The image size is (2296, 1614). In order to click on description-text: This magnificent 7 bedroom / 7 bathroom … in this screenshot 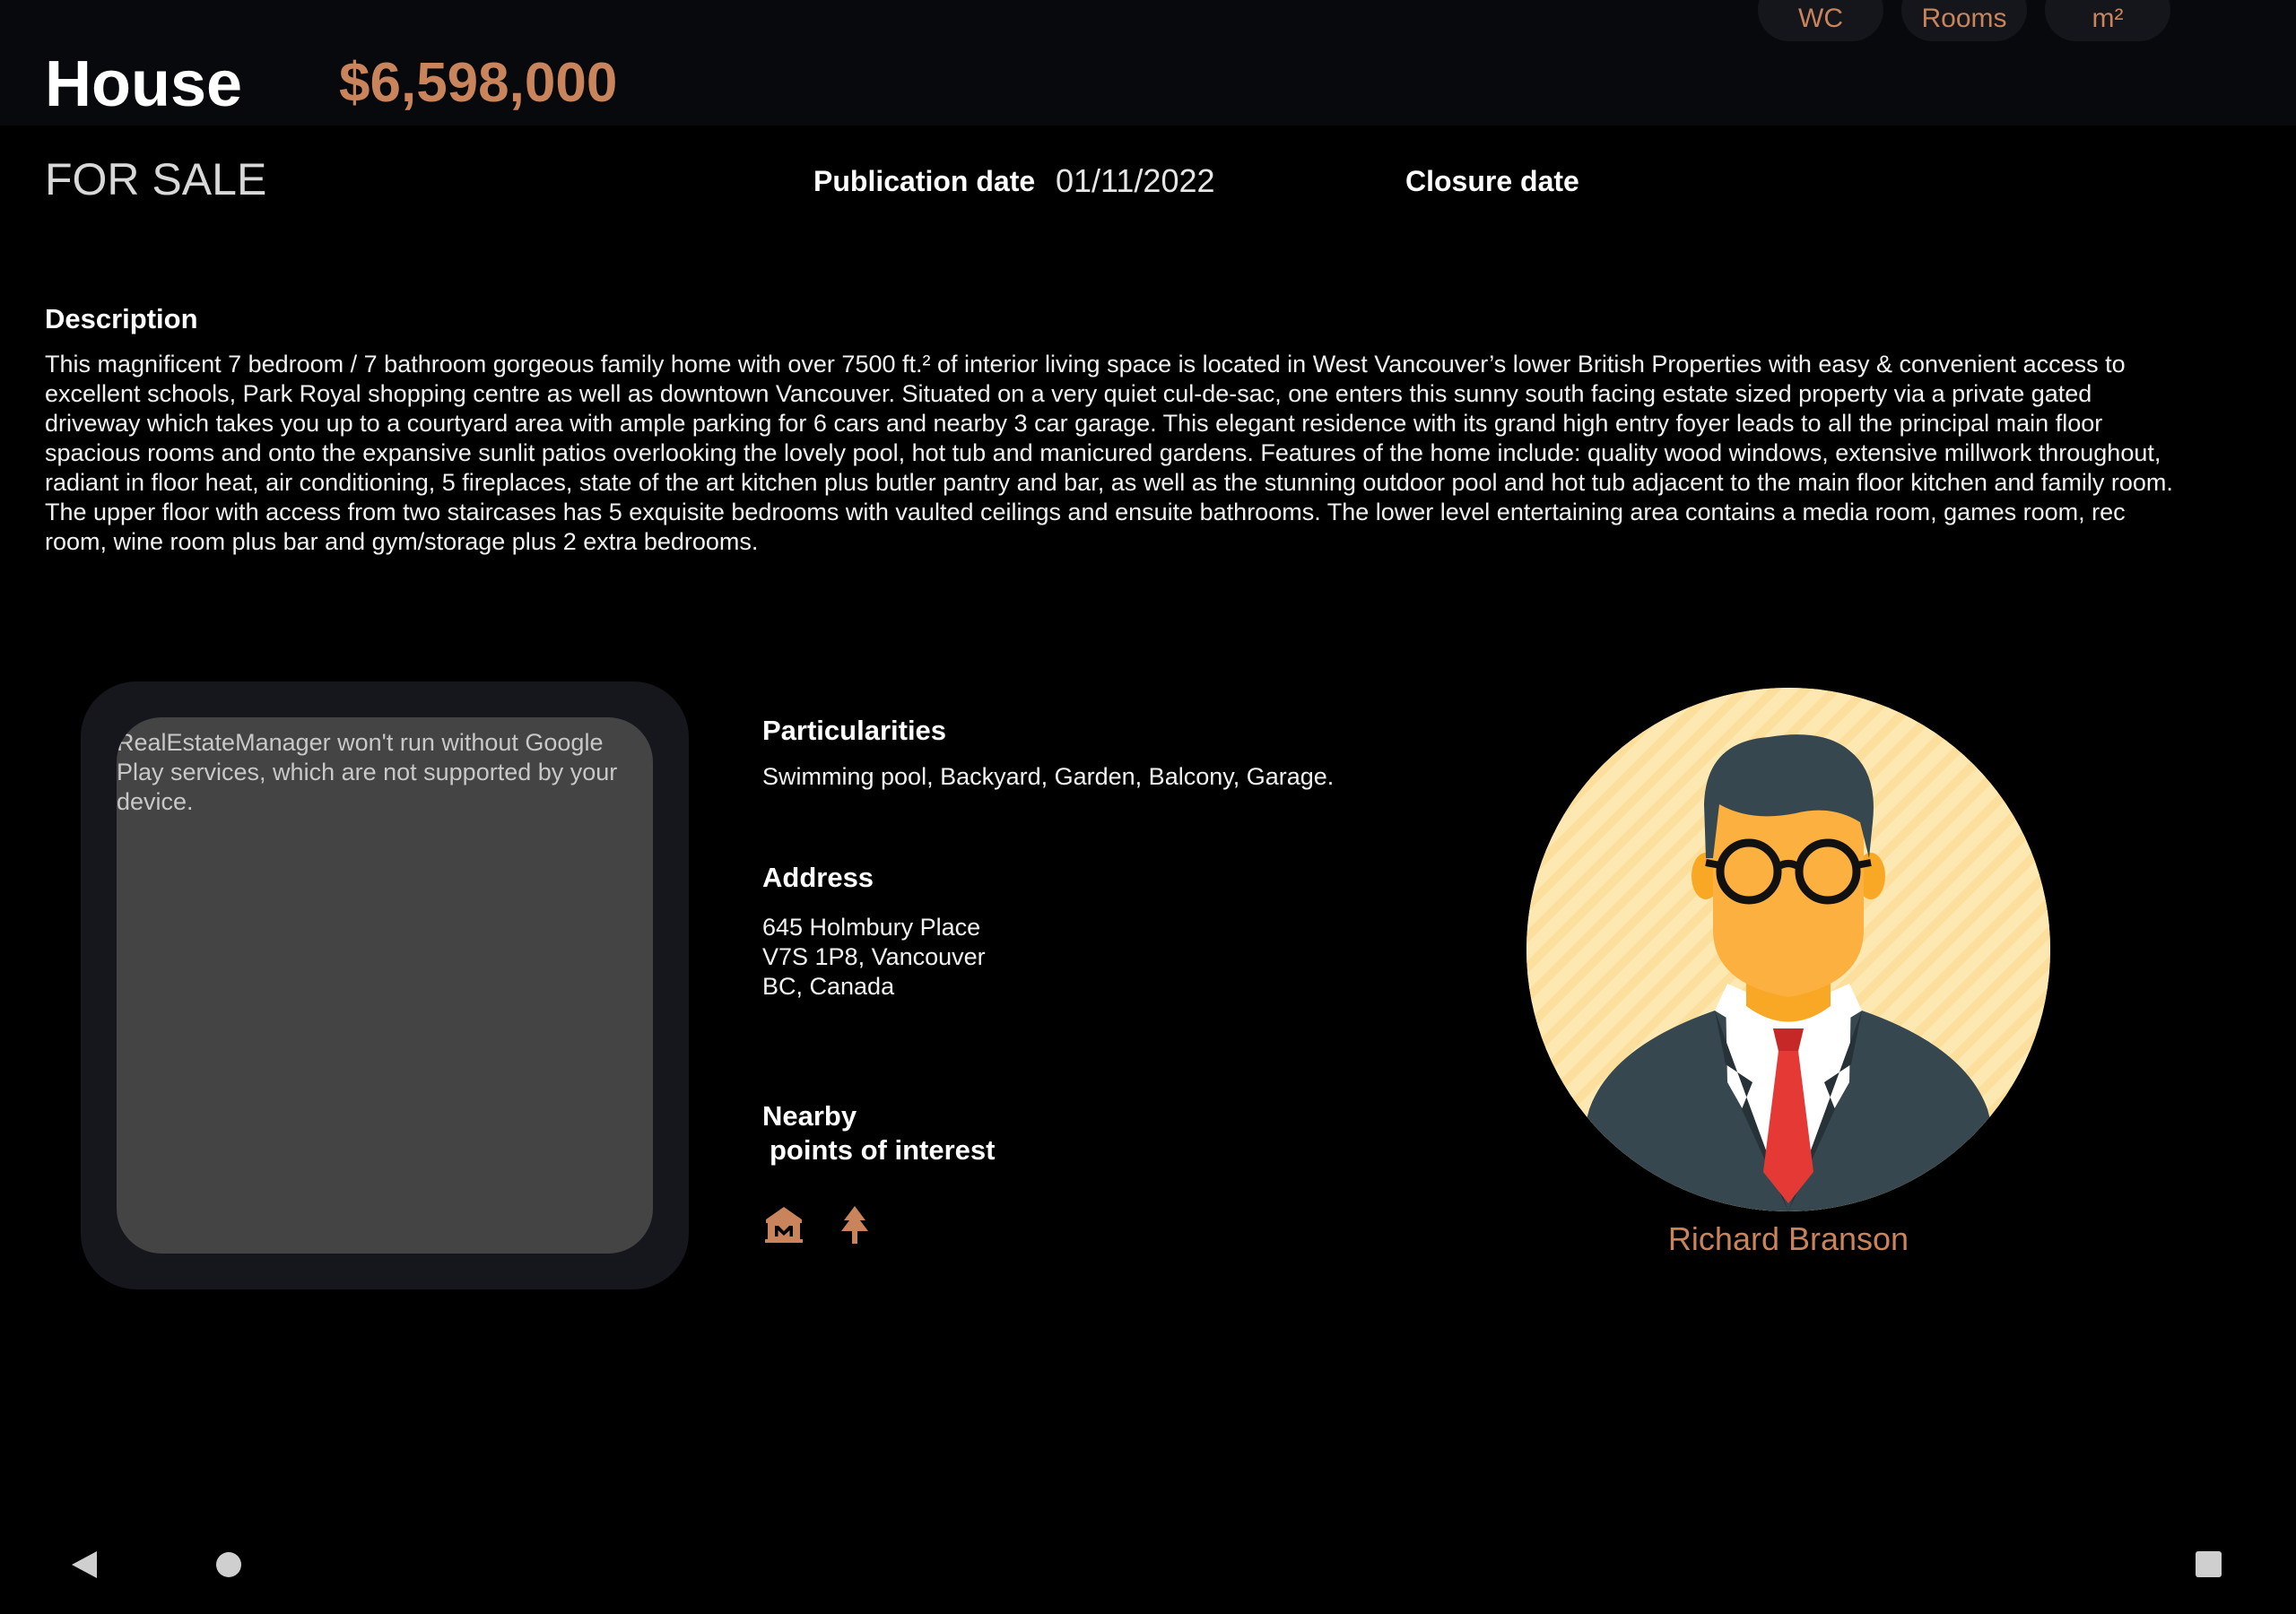, I will do `click(1109, 453)`.